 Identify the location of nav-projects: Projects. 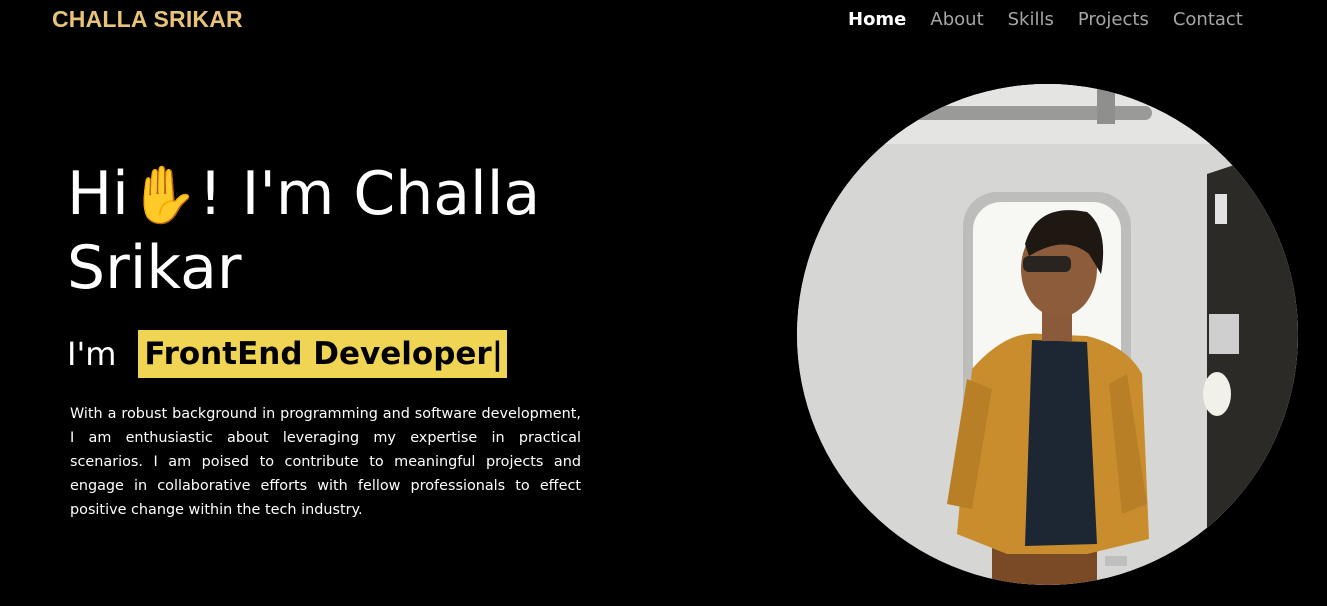
(1113, 19).